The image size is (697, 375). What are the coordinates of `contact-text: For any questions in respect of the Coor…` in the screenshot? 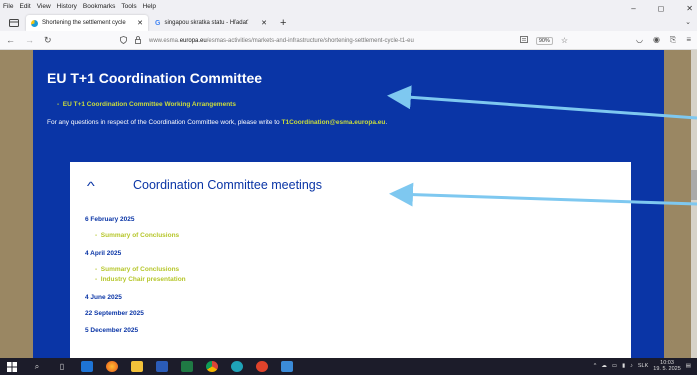 It's located at (217, 122).